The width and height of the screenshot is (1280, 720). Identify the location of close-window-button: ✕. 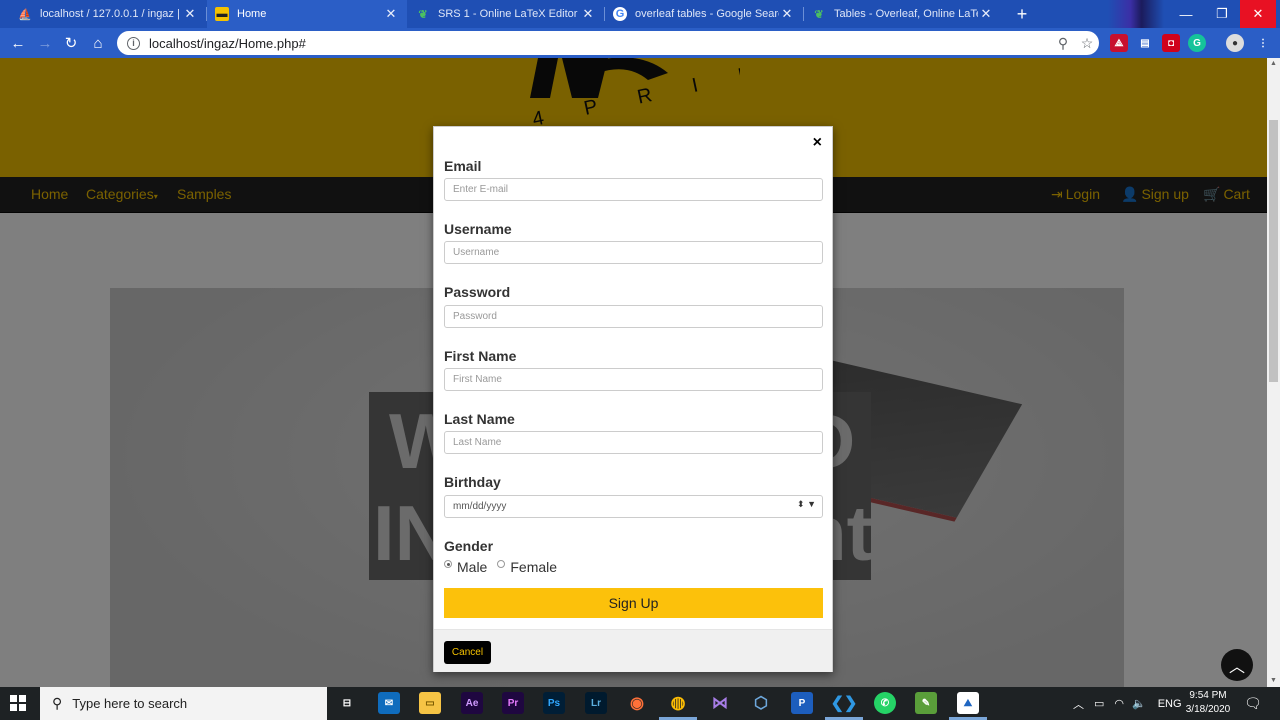
(1258, 14).